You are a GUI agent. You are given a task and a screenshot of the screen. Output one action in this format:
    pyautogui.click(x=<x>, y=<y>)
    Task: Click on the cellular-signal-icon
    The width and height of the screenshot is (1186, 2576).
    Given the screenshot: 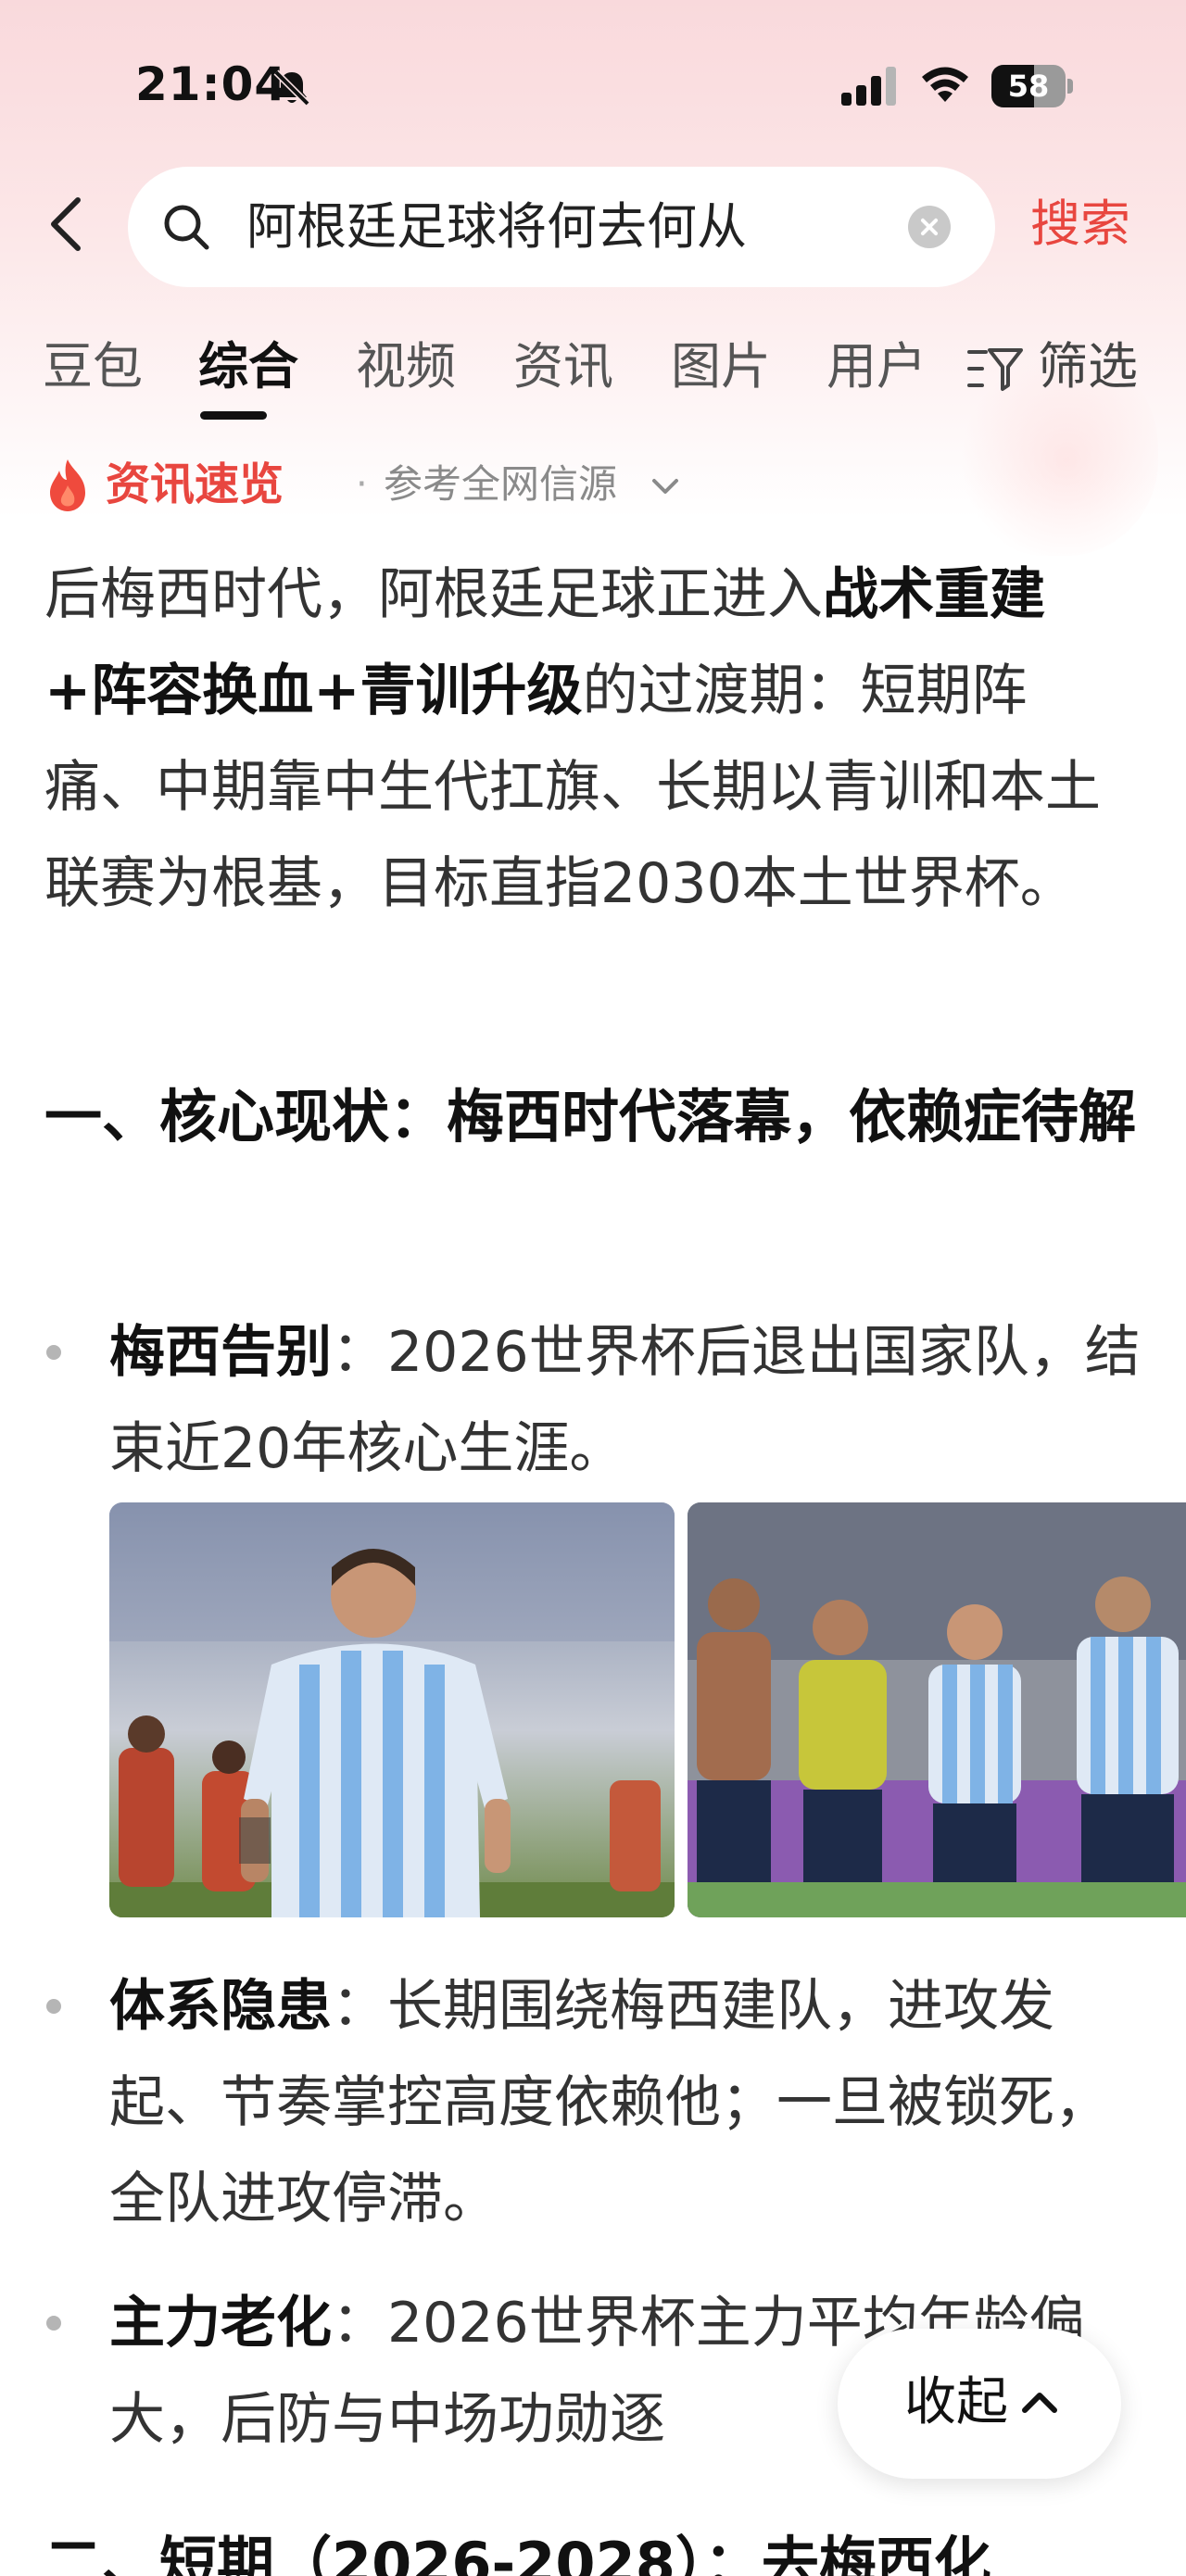 What is the action you would take?
    pyautogui.click(x=868, y=86)
    